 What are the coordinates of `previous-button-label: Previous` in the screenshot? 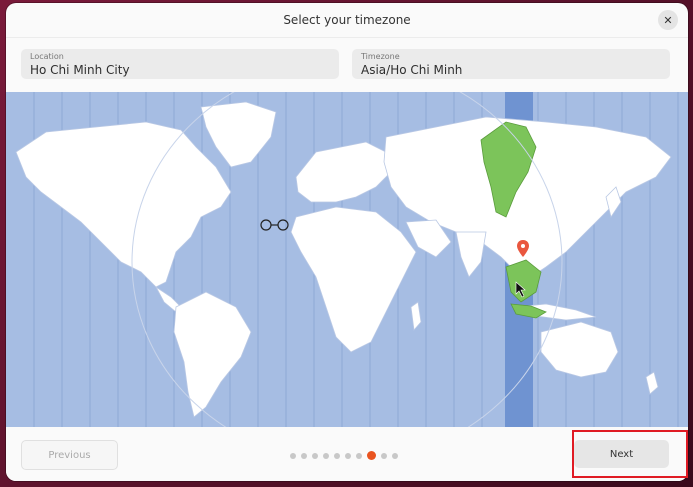 It's located at (69, 455).